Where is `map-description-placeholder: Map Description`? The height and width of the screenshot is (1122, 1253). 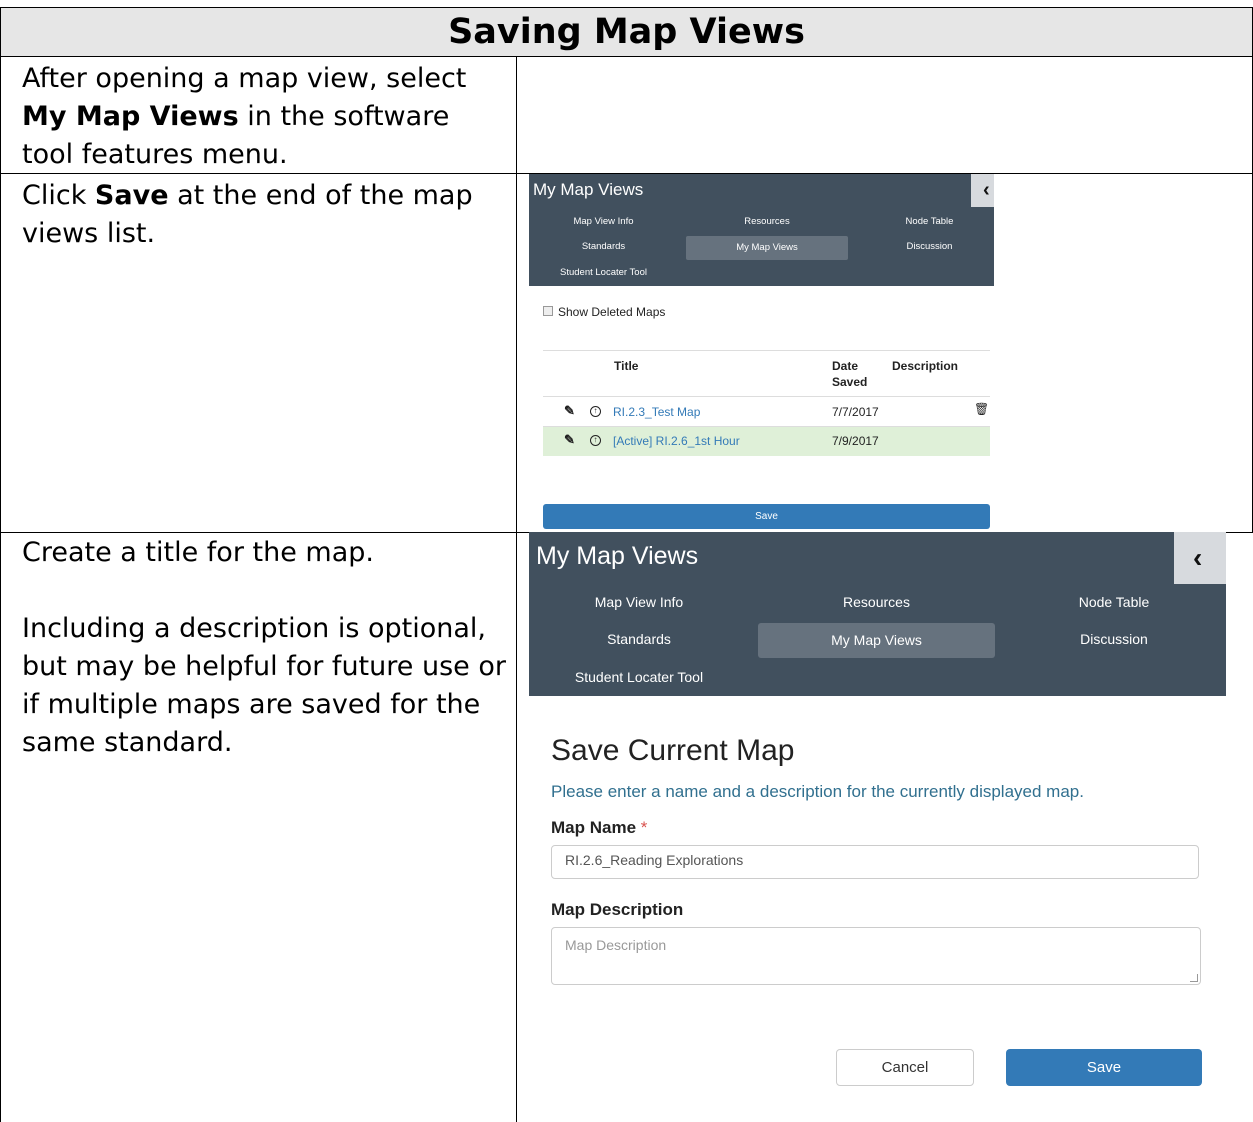
map-description-placeholder: Map Description is located at coordinates (616, 945).